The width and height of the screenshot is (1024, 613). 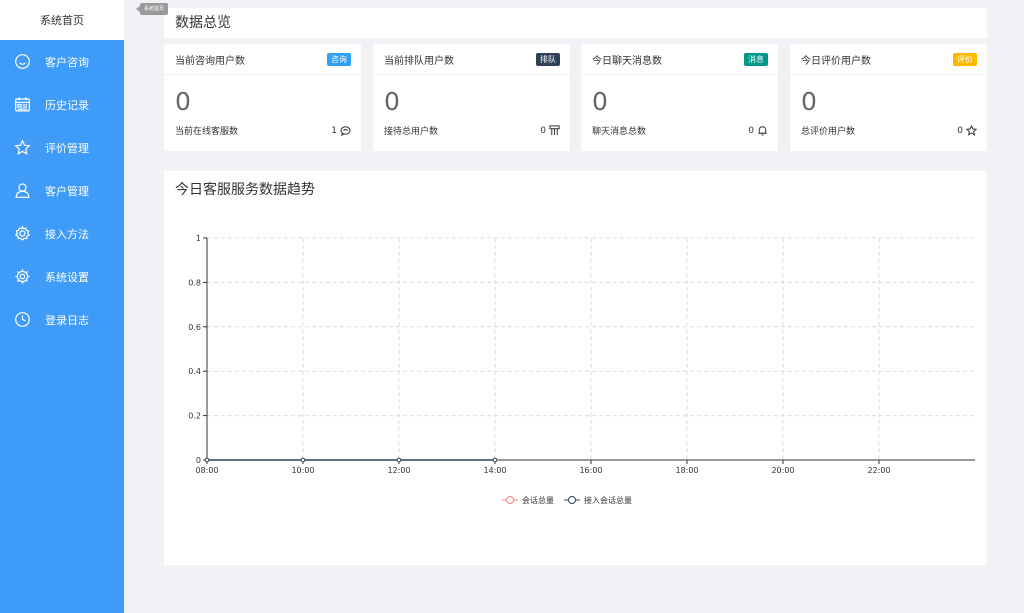 What do you see at coordinates (762, 131) in the screenshot?
I see `bell-icon` at bounding box center [762, 131].